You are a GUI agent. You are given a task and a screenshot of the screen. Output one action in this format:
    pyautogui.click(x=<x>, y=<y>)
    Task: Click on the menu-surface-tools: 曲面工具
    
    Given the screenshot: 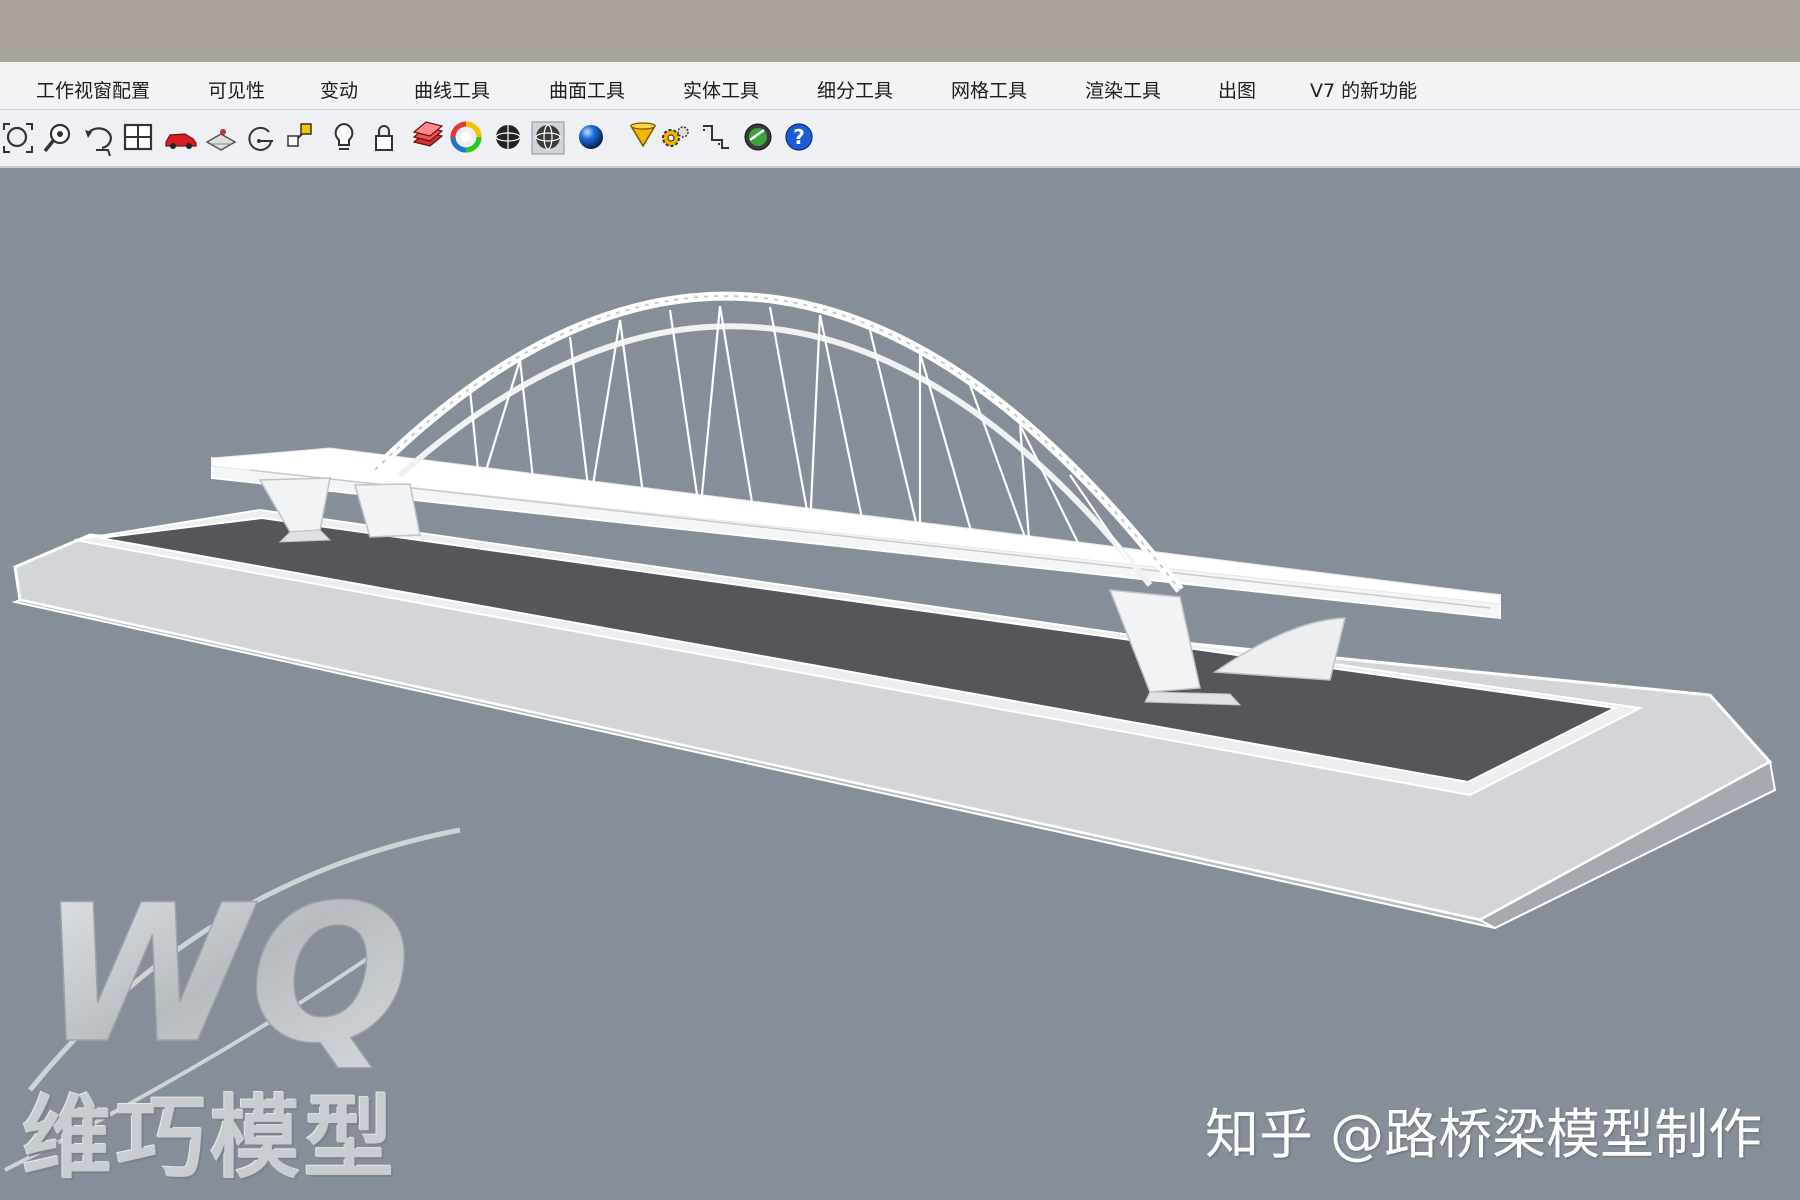 What is the action you would take?
    pyautogui.click(x=587, y=89)
    